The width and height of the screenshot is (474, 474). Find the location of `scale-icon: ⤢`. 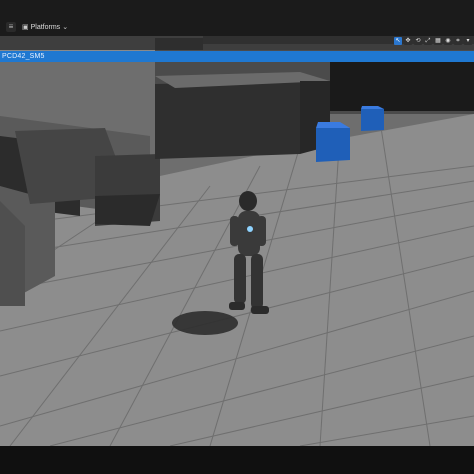

scale-icon: ⤢ is located at coordinates (428, 41).